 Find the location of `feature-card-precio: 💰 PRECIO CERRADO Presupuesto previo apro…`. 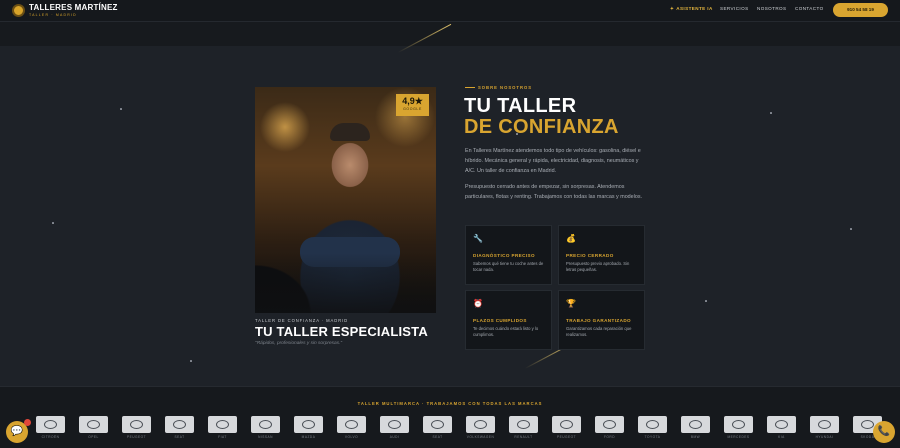

feature-card-precio: 💰 PRECIO CERRADO Presupuesto previo apro… is located at coordinates (601, 255).